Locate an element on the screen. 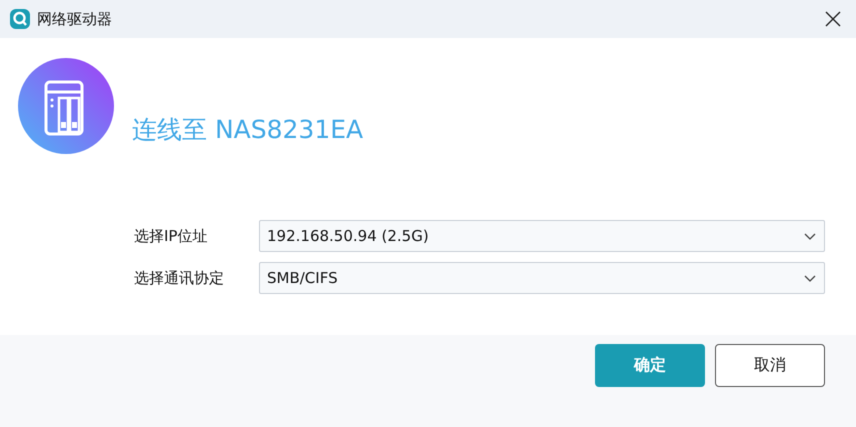 Image resolution: width=856 pixels, height=427 pixels. dropdown: SMB/CIFS is located at coordinates (542, 278).